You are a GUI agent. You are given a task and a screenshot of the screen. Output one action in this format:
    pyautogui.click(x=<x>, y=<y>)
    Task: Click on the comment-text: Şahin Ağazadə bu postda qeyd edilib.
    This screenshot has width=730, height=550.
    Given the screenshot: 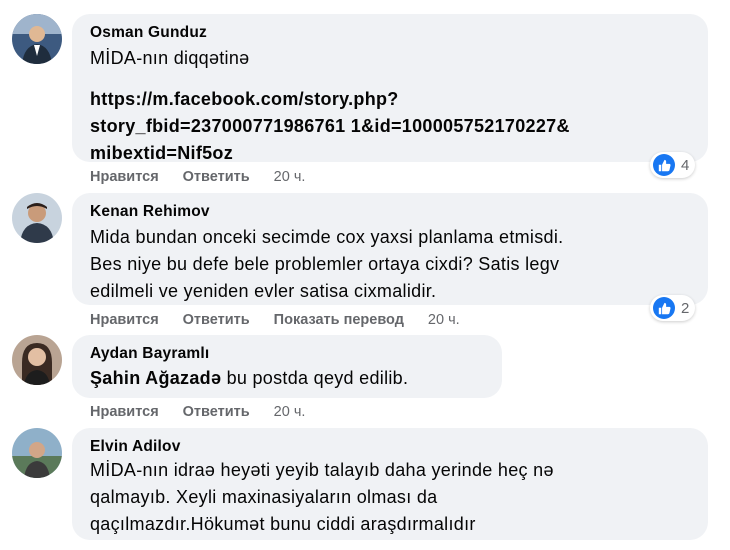 What is the action you would take?
    pyautogui.click(x=288, y=378)
    